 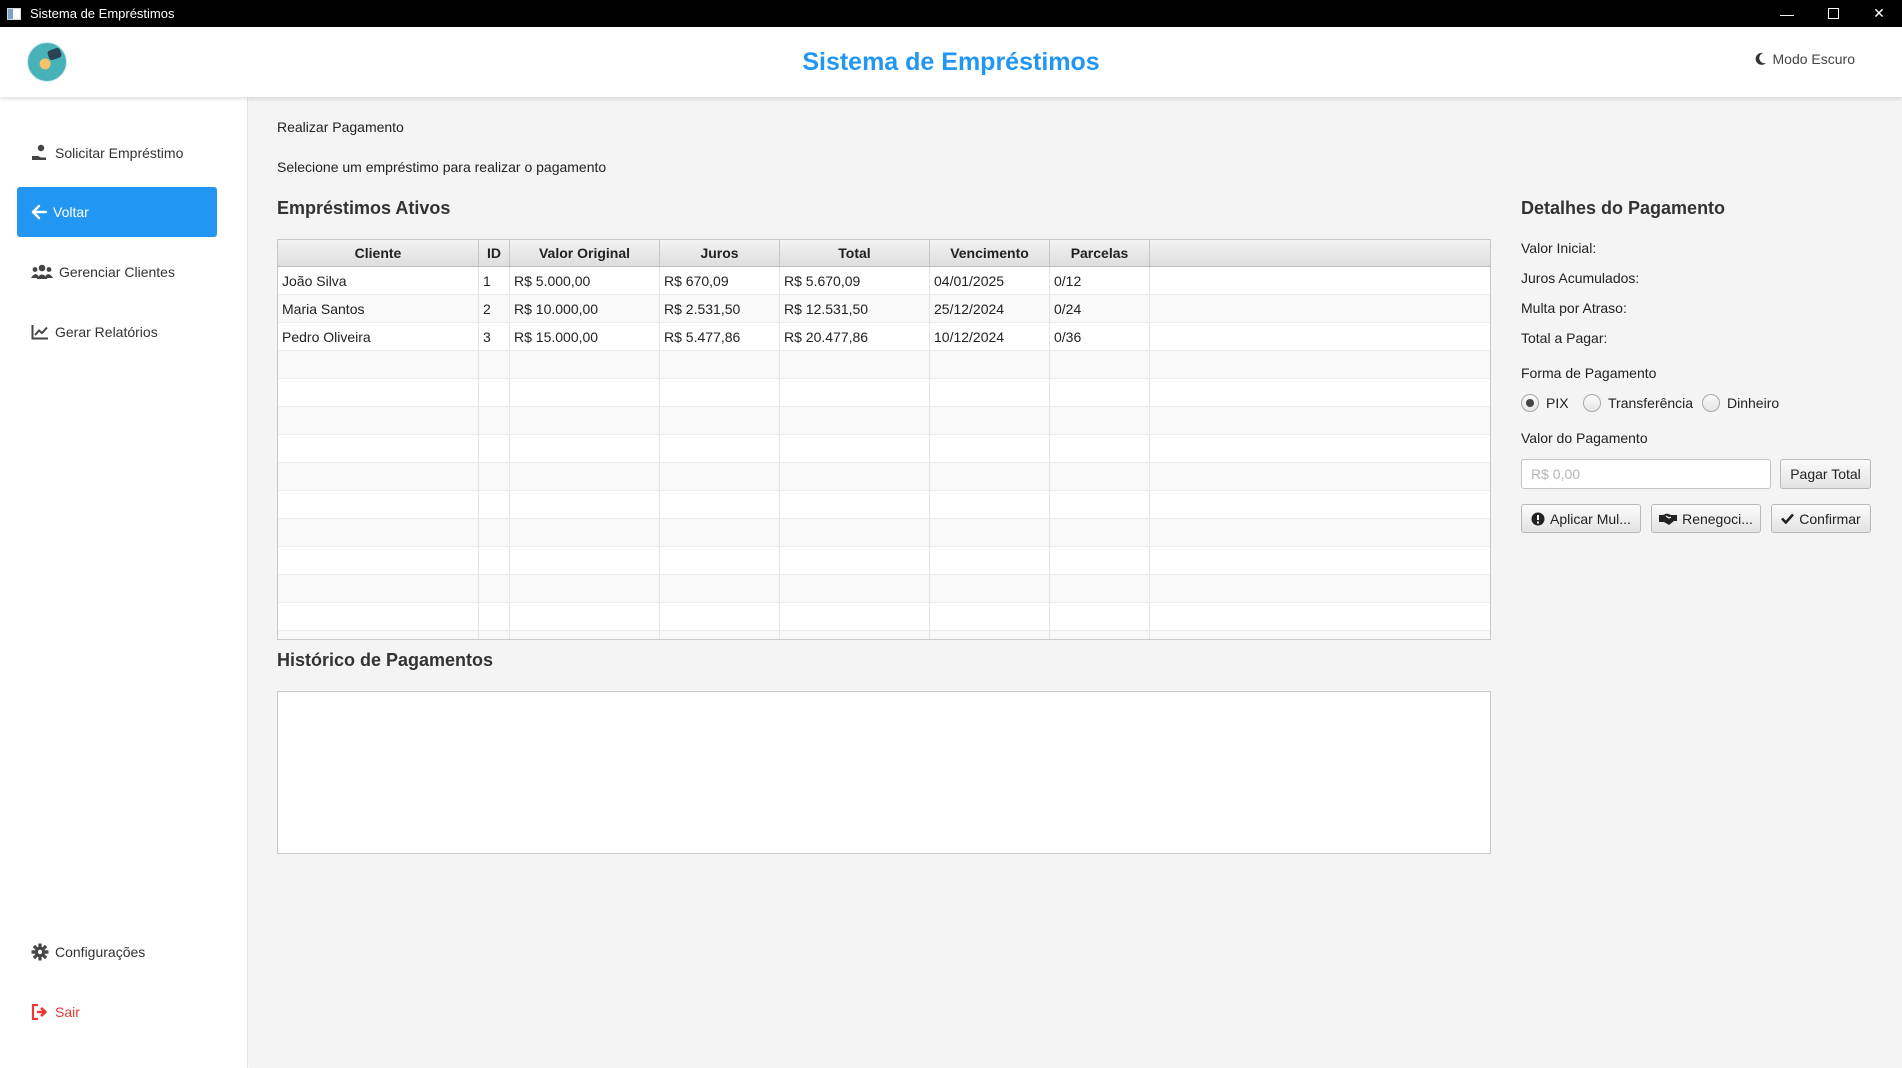 I want to click on column-header-filler, so click(x=1320, y=253).